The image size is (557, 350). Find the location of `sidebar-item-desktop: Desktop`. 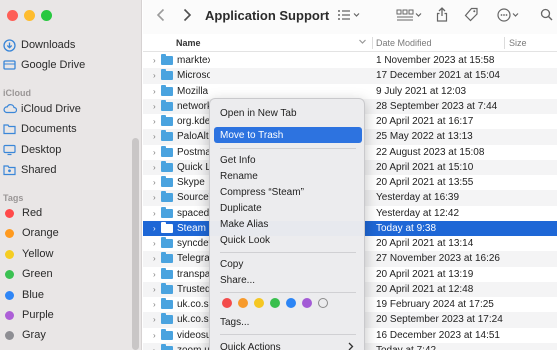

sidebar-item-desktop: Desktop is located at coordinates (30, 150).